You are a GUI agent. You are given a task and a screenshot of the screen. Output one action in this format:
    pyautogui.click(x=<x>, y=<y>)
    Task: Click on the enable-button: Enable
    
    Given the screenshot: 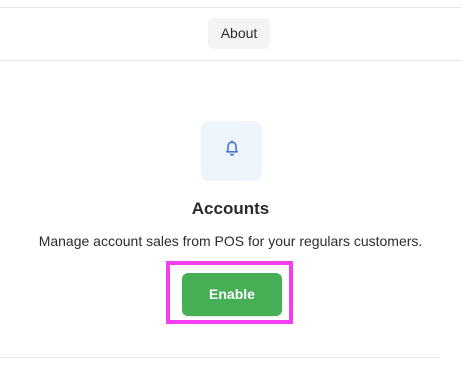 What is the action you would take?
    pyautogui.click(x=232, y=294)
    